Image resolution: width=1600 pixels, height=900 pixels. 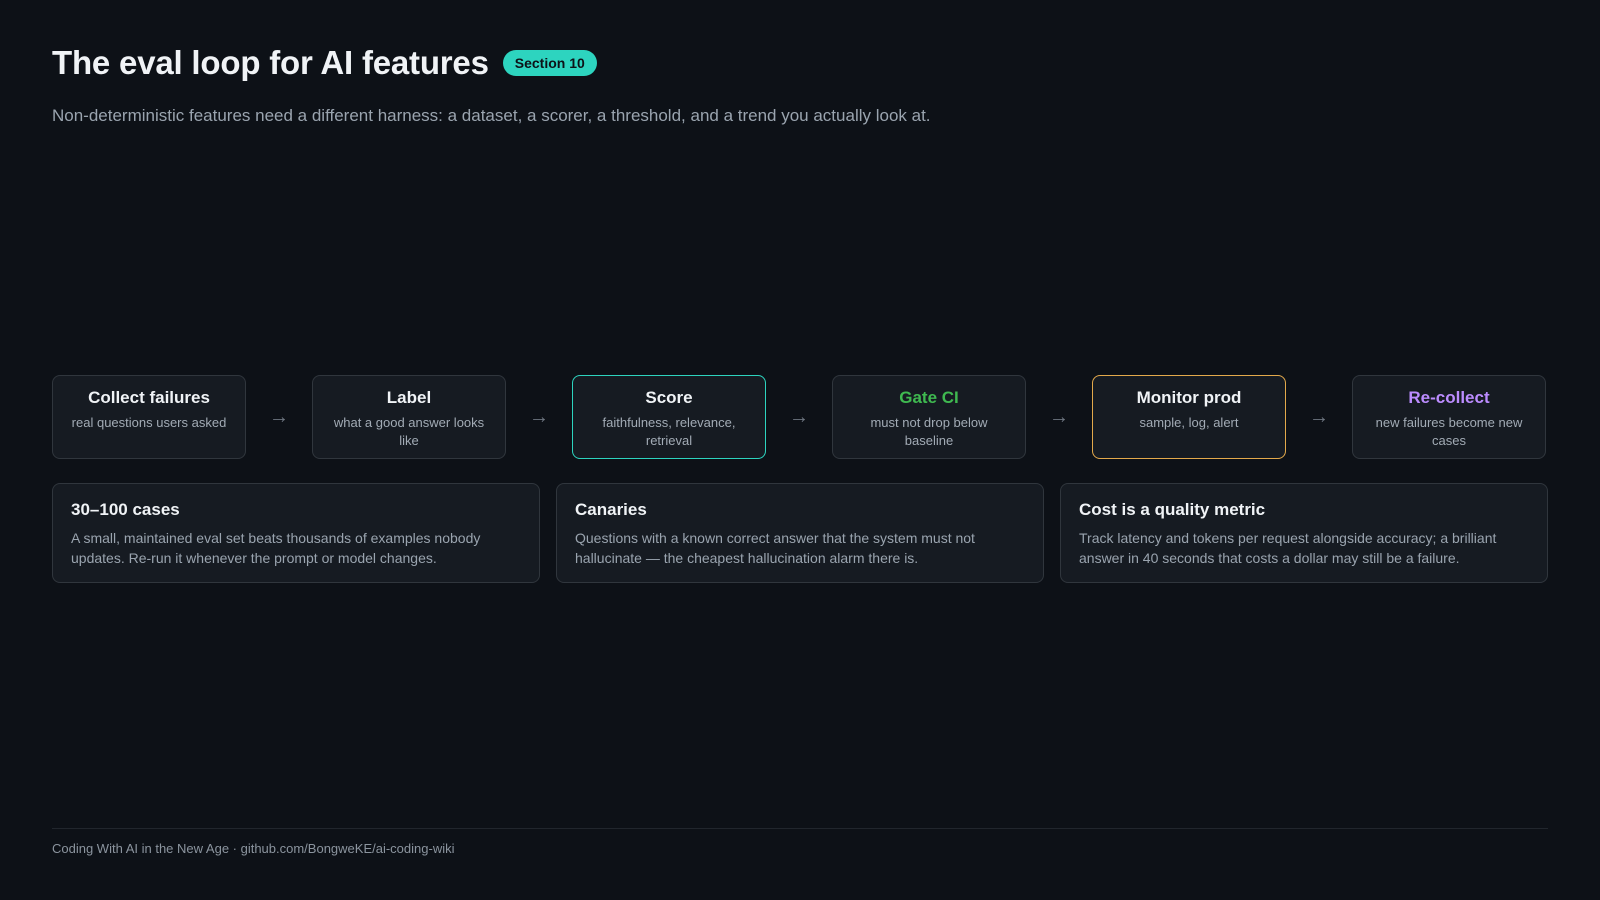 What do you see at coordinates (1172, 509) in the screenshot?
I see `card-title: Cost is a quality metric` at bounding box center [1172, 509].